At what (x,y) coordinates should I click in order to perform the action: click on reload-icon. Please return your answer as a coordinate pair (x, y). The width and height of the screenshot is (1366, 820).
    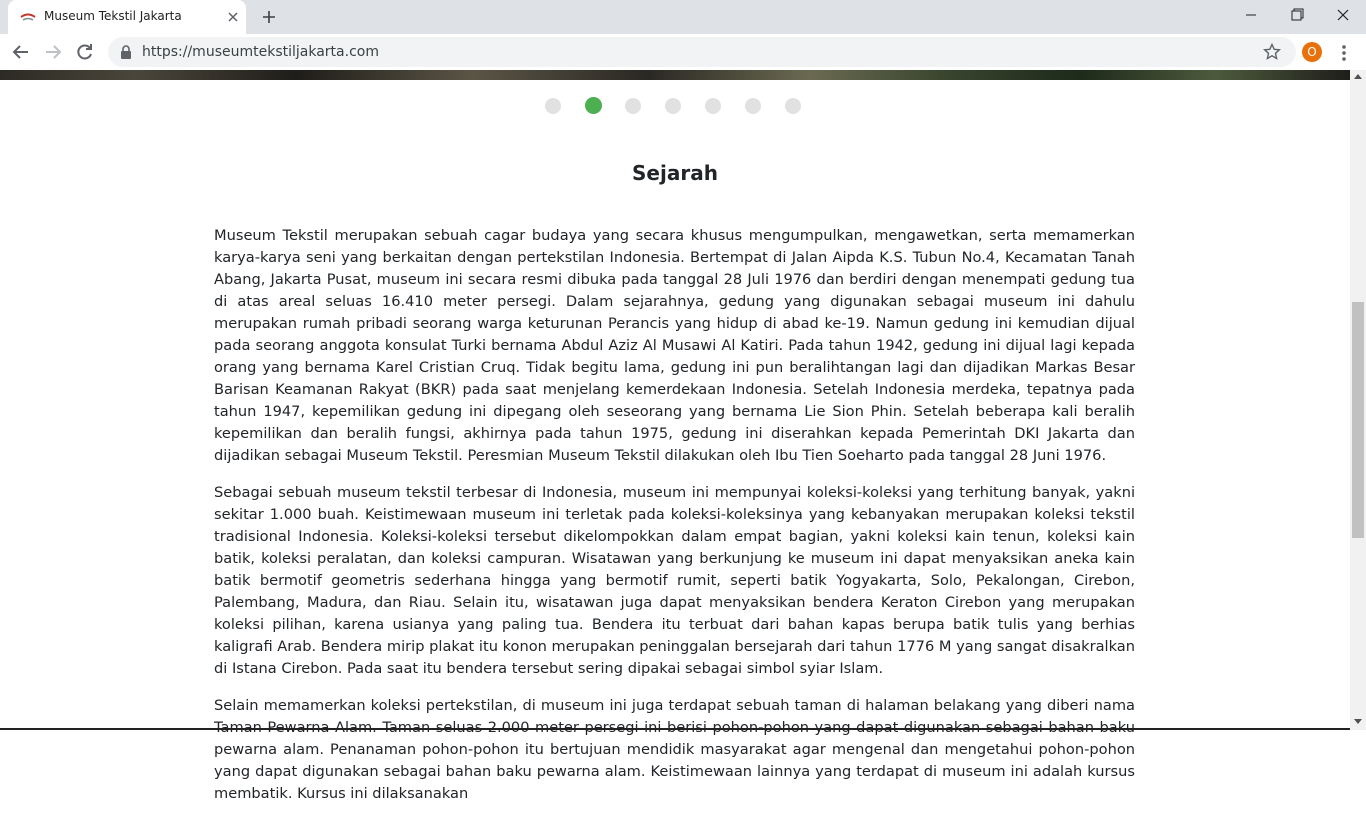
    Looking at the image, I should click on (85, 52).